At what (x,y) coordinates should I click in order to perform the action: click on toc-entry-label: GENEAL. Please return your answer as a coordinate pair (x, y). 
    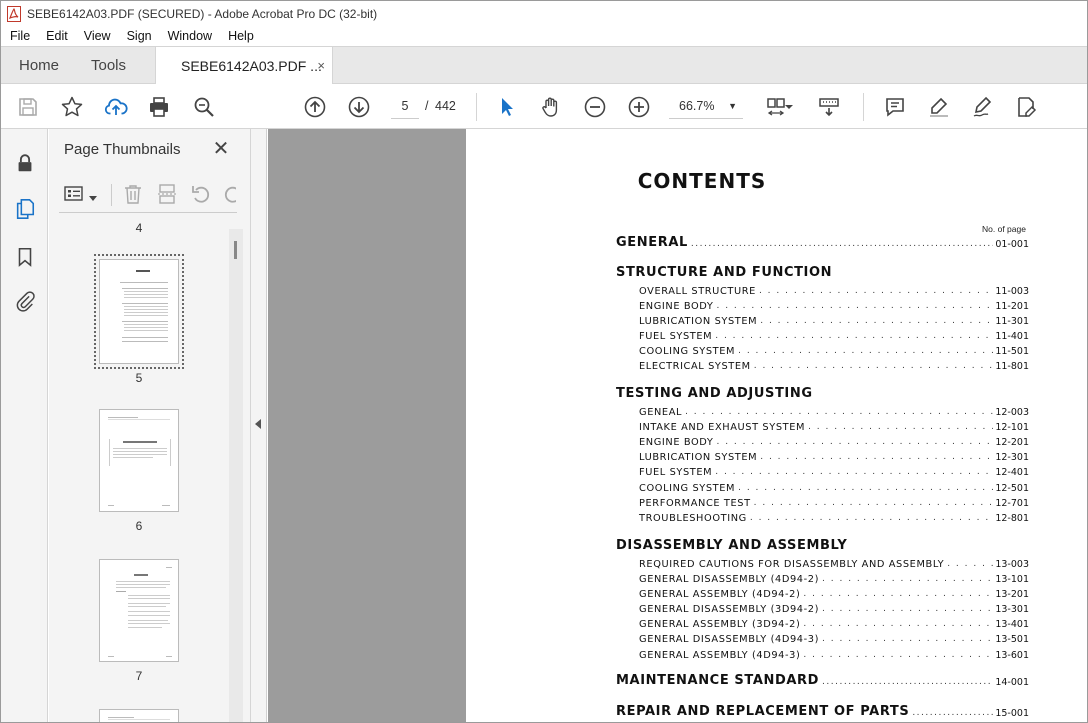
    Looking at the image, I should click on (661, 412).